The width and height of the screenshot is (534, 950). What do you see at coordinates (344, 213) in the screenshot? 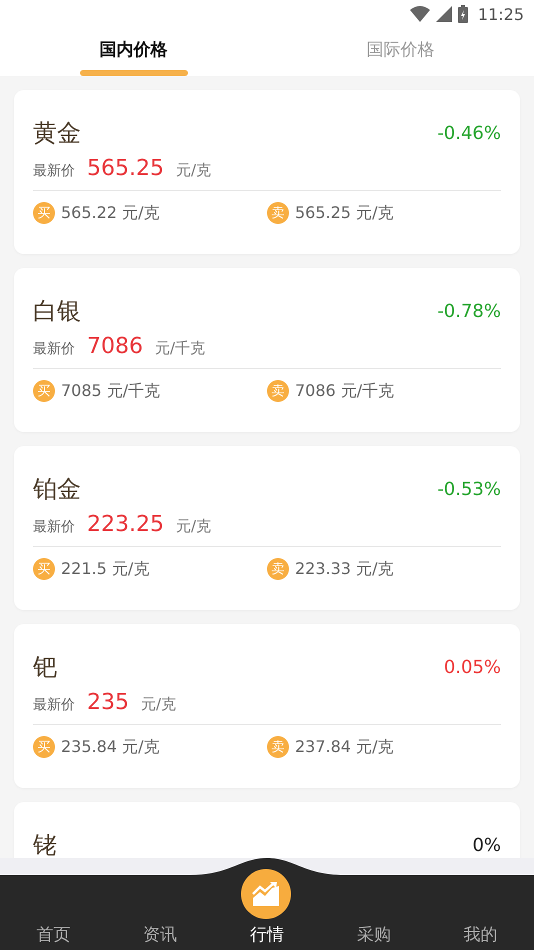
I see `sell-price: 565.25 元/克` at bounding box center [344, 213].